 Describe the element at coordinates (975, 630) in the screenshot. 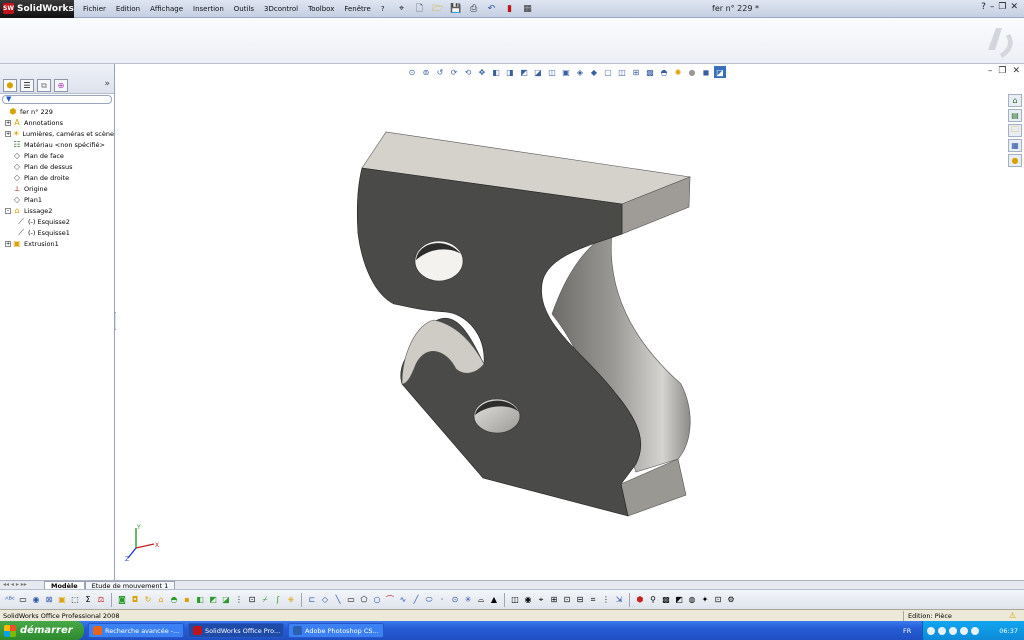

I see `messenger-icon` at that location.